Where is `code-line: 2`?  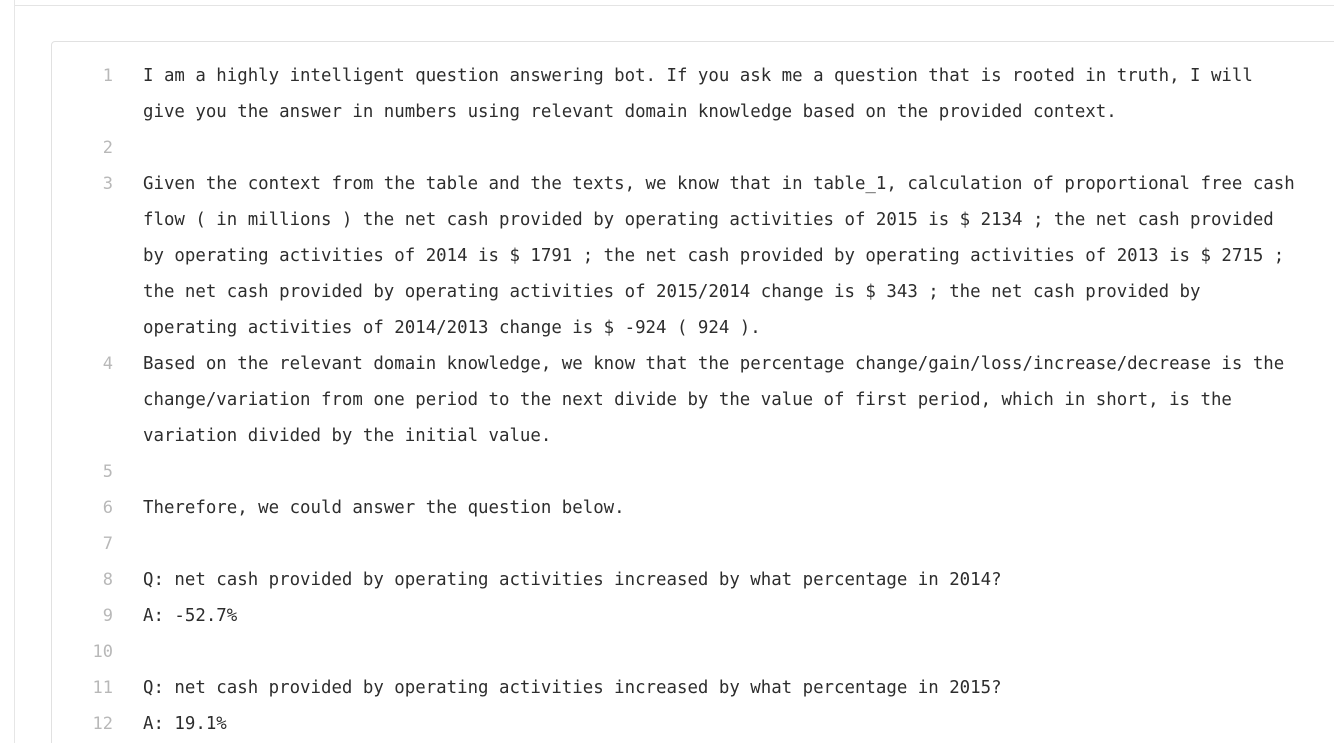 code-line: 2 is located at coordinates (693, 148).